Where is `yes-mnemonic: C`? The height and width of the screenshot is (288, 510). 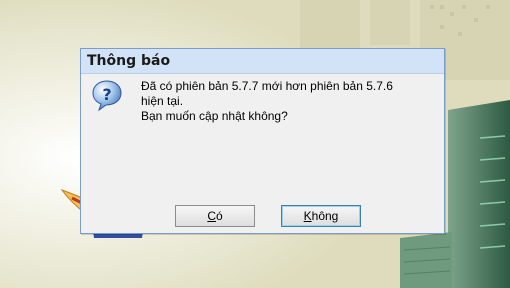
yes-mnemonic: C is located at coordinates (211, 216).